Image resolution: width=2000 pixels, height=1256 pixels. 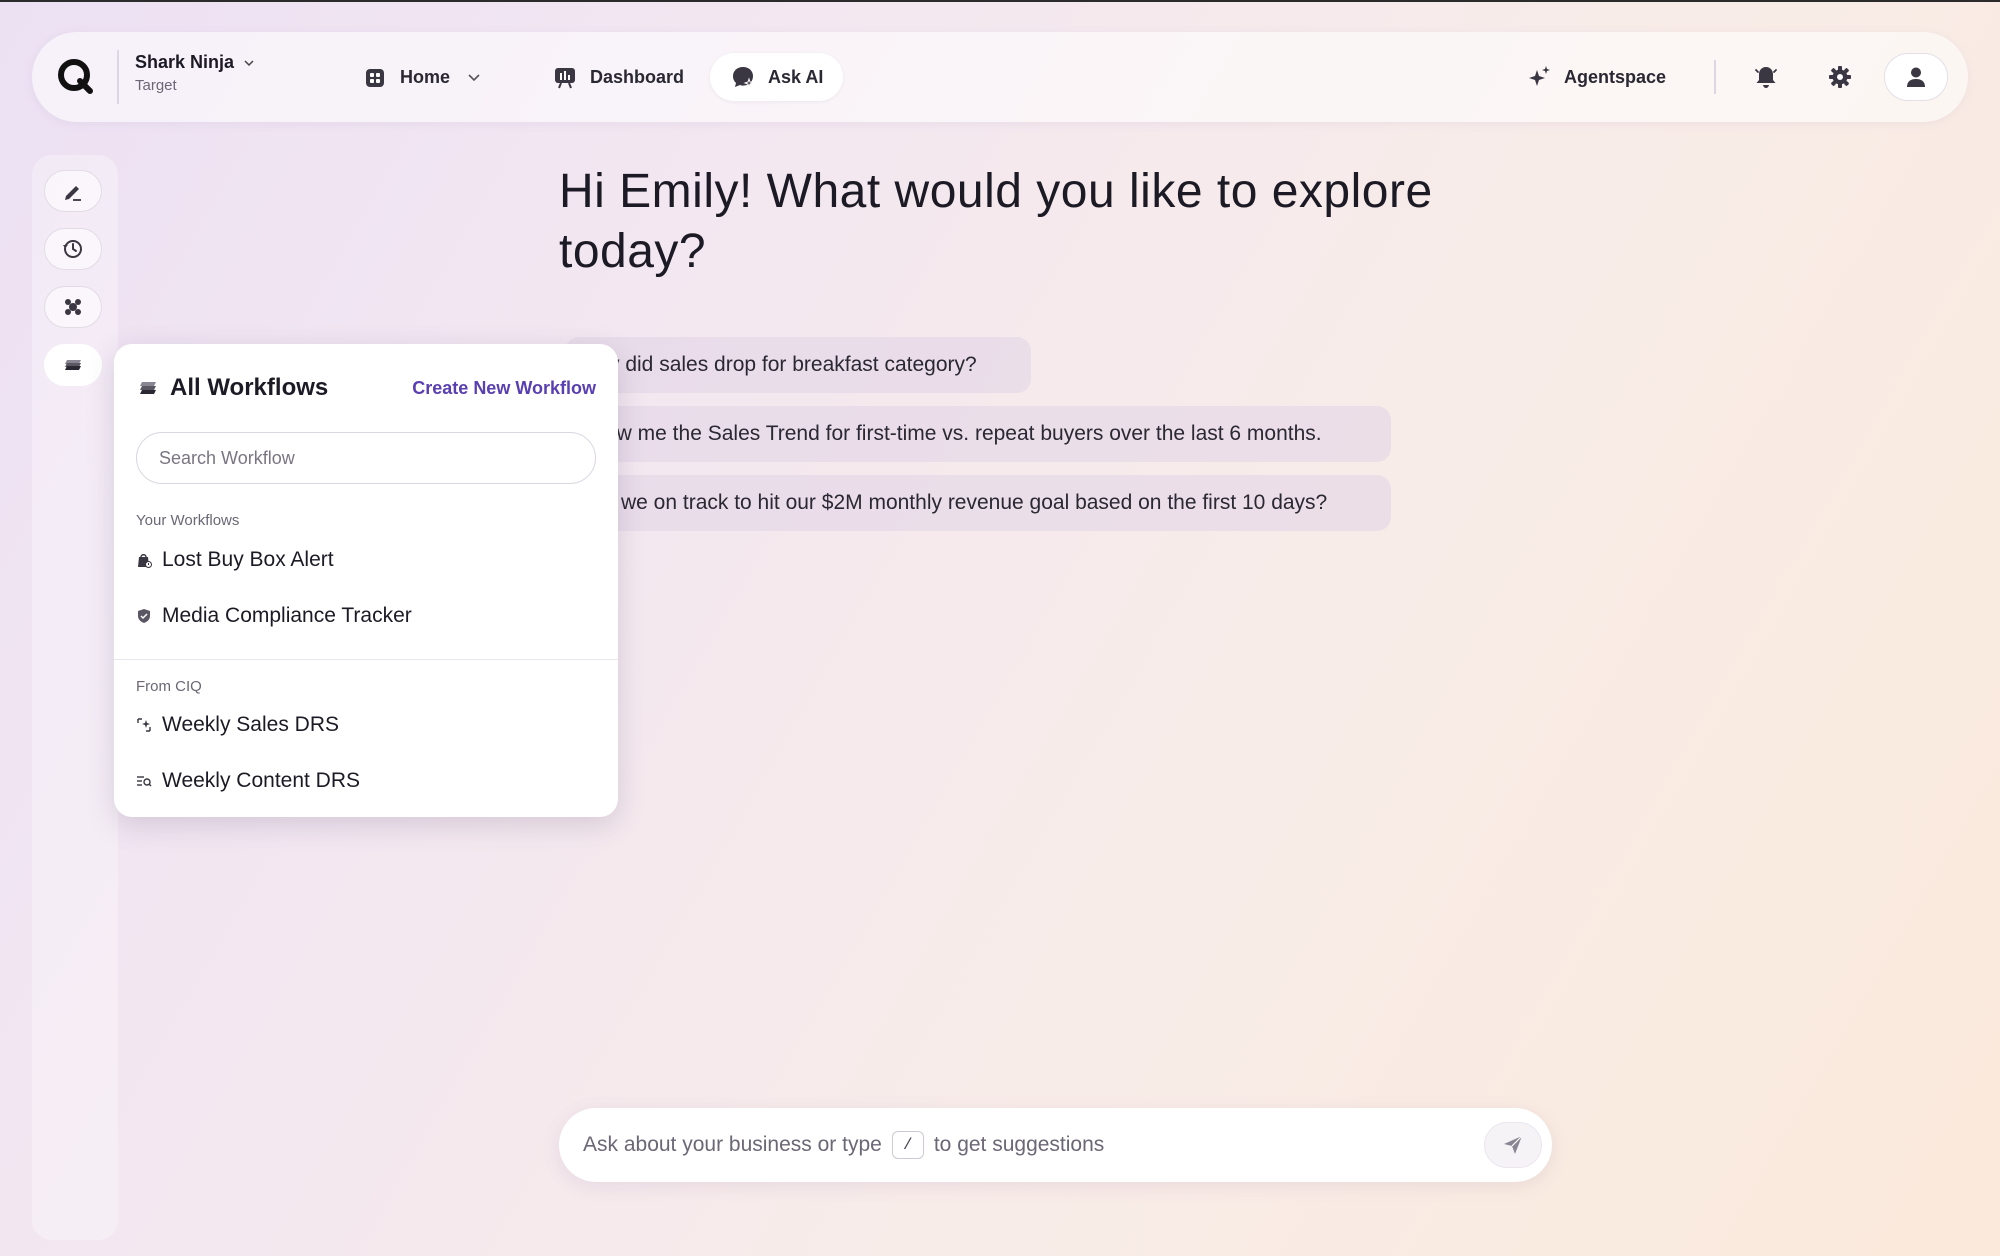 I want to click on settings-button, so click(x=1840, y=77).